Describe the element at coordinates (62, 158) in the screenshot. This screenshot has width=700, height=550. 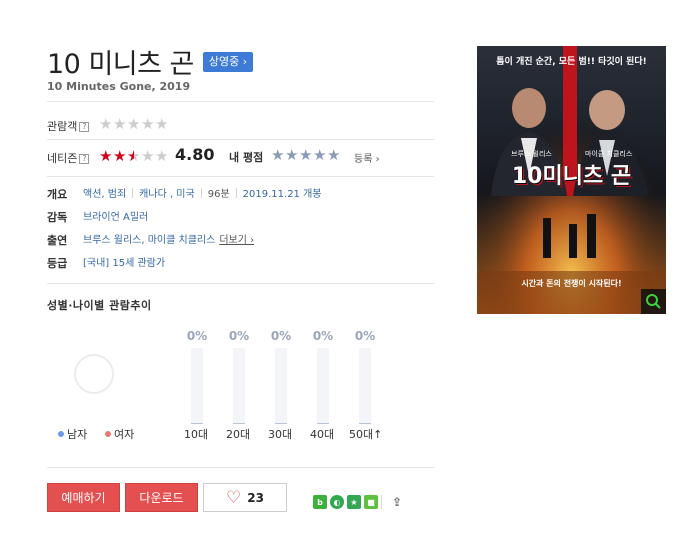
I see `netizen-label: 네티즌` at that location.